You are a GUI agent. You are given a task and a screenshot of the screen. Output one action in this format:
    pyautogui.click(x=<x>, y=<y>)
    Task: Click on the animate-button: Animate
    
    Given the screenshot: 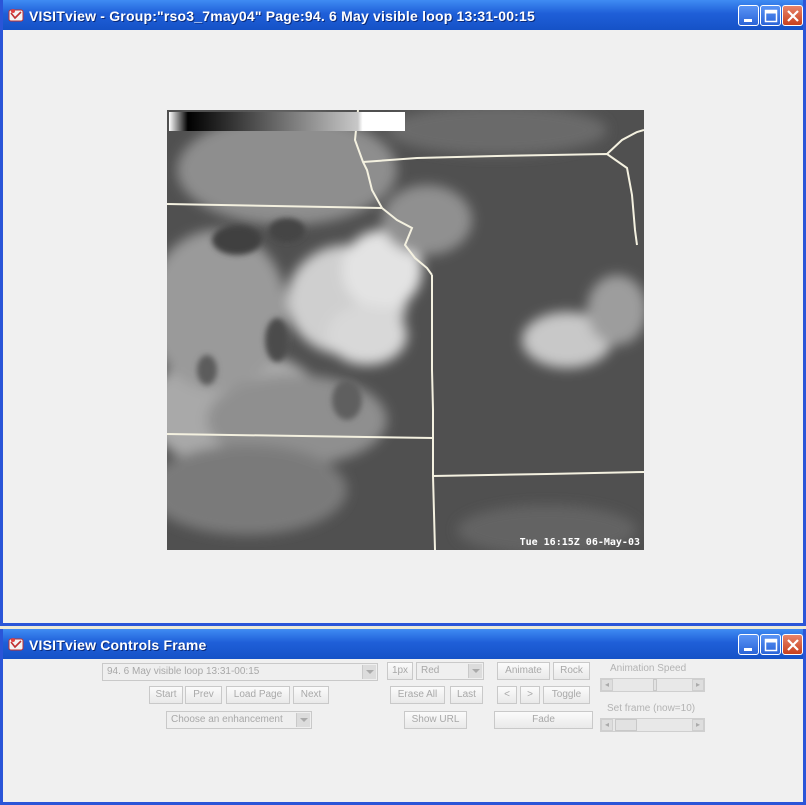 What is the action you would take?
    pyautogui.click(x=523, y=671)
    